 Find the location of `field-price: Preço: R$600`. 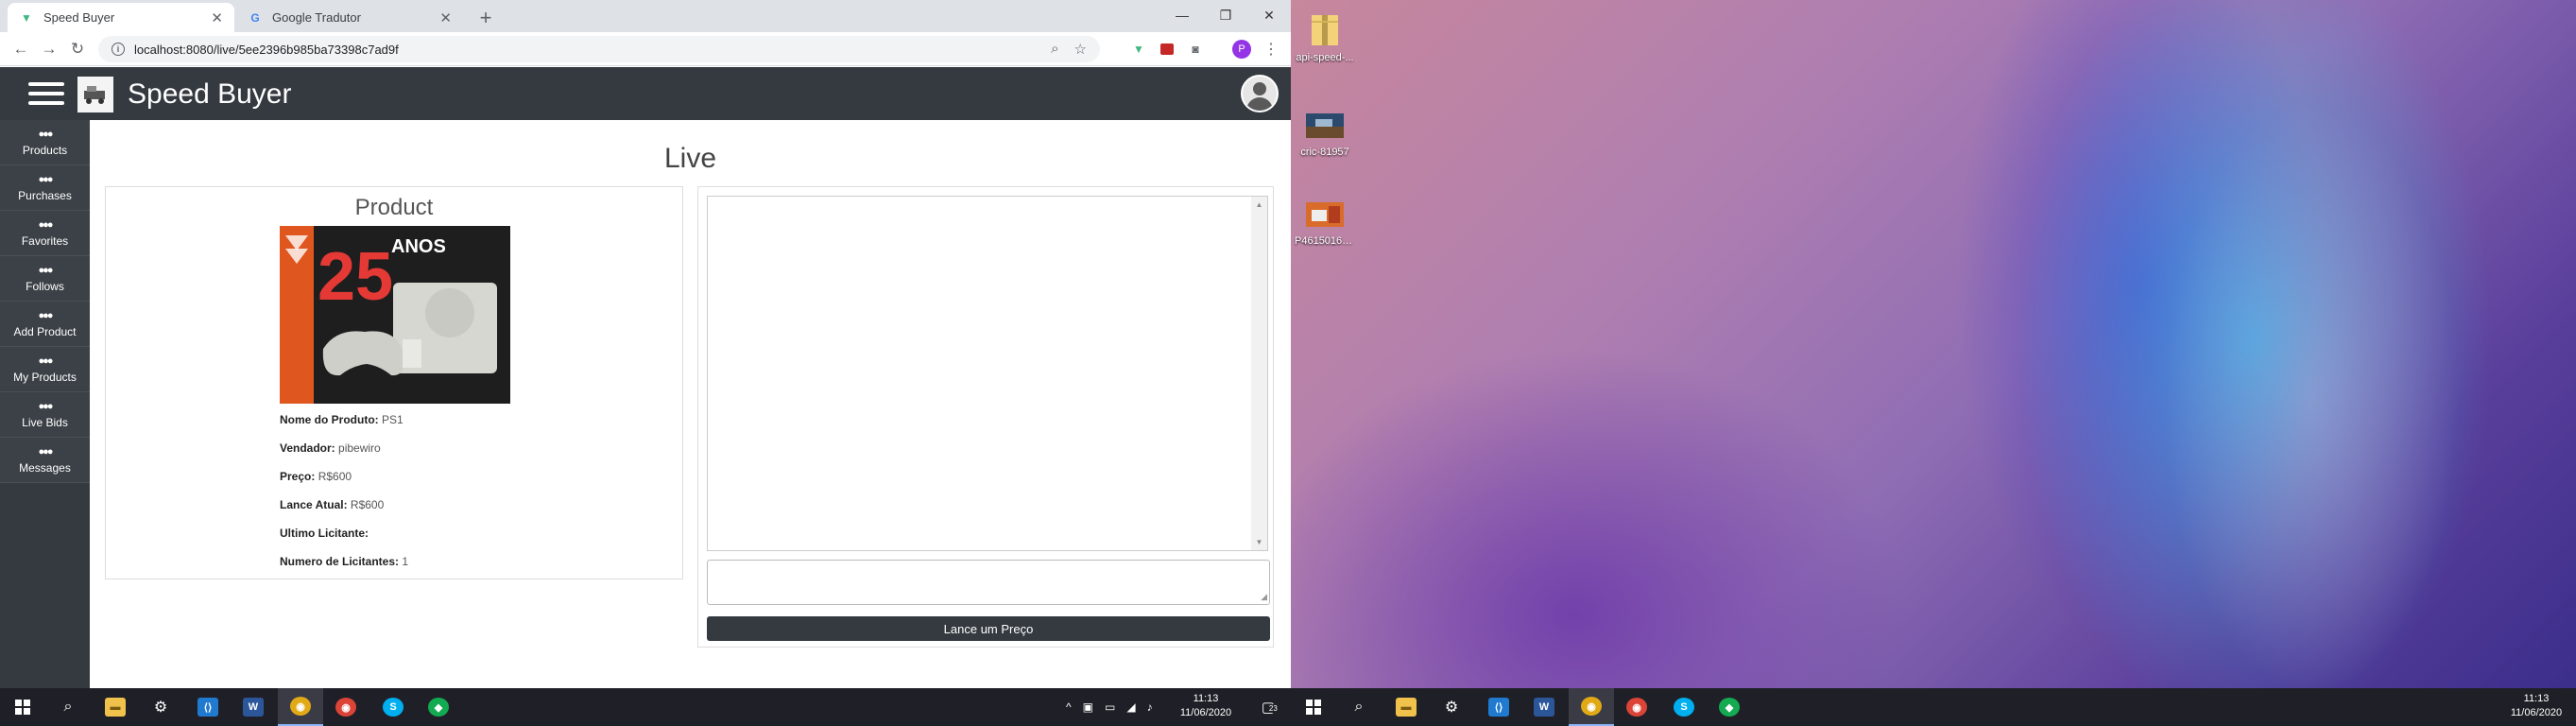

field-price: Preço: R$600 is located at coordinates (344, 483).